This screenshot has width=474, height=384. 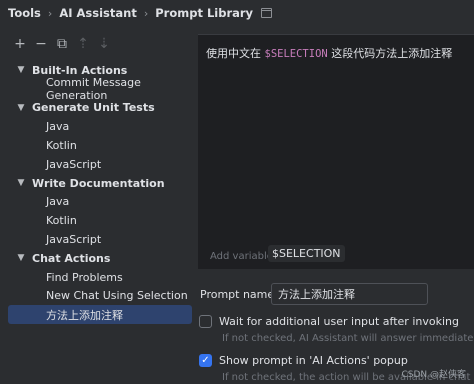 I want to click on tree-item: Commit Message Generation, so click(x=100, y=89).